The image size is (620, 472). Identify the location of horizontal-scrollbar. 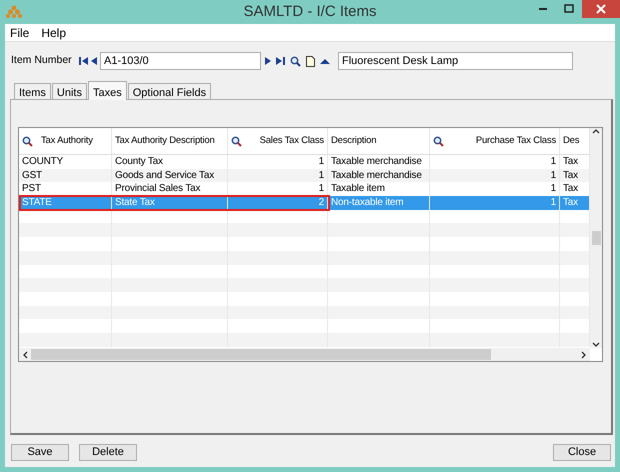
(304, 354).